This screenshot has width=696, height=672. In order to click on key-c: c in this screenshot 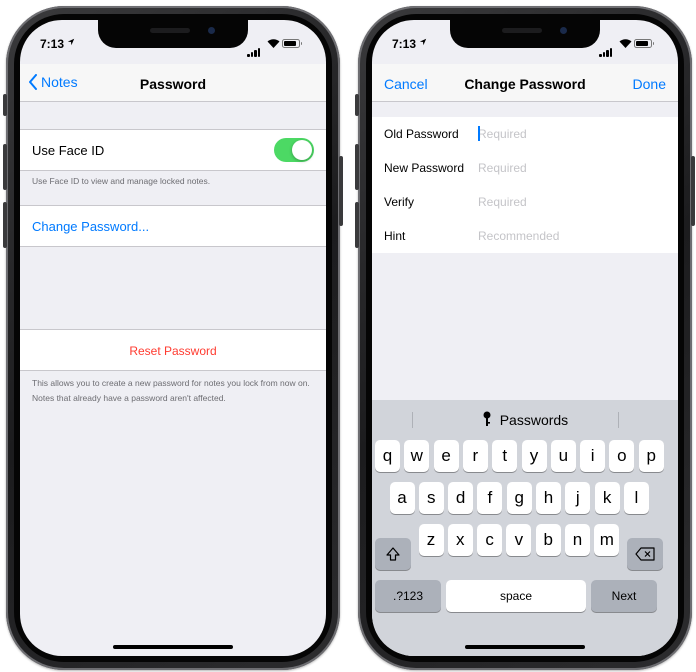, I will do `click(490, 540)`.